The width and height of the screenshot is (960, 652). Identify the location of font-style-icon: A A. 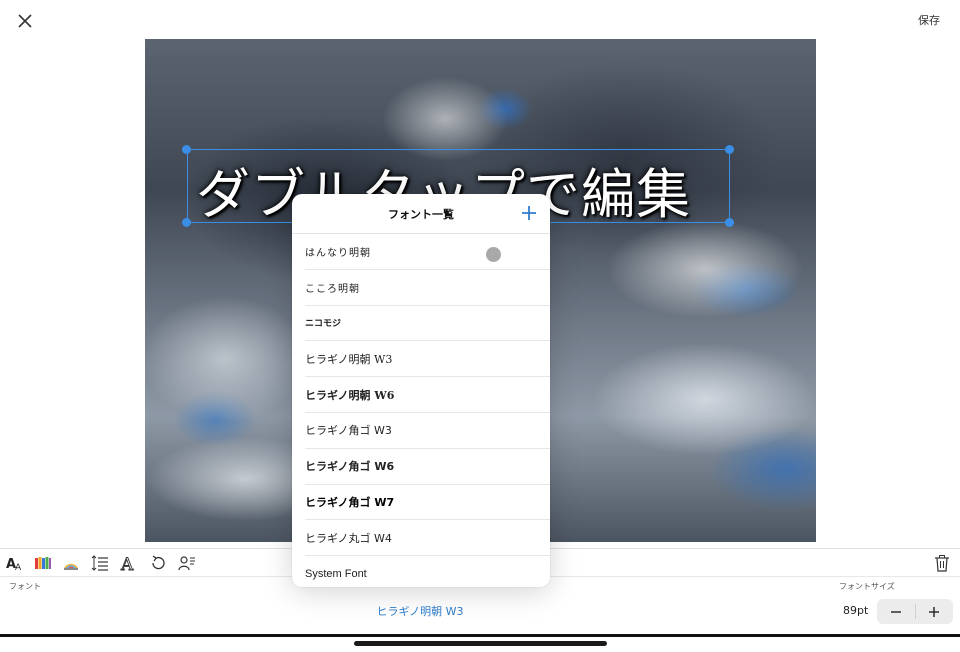
(14, 565).